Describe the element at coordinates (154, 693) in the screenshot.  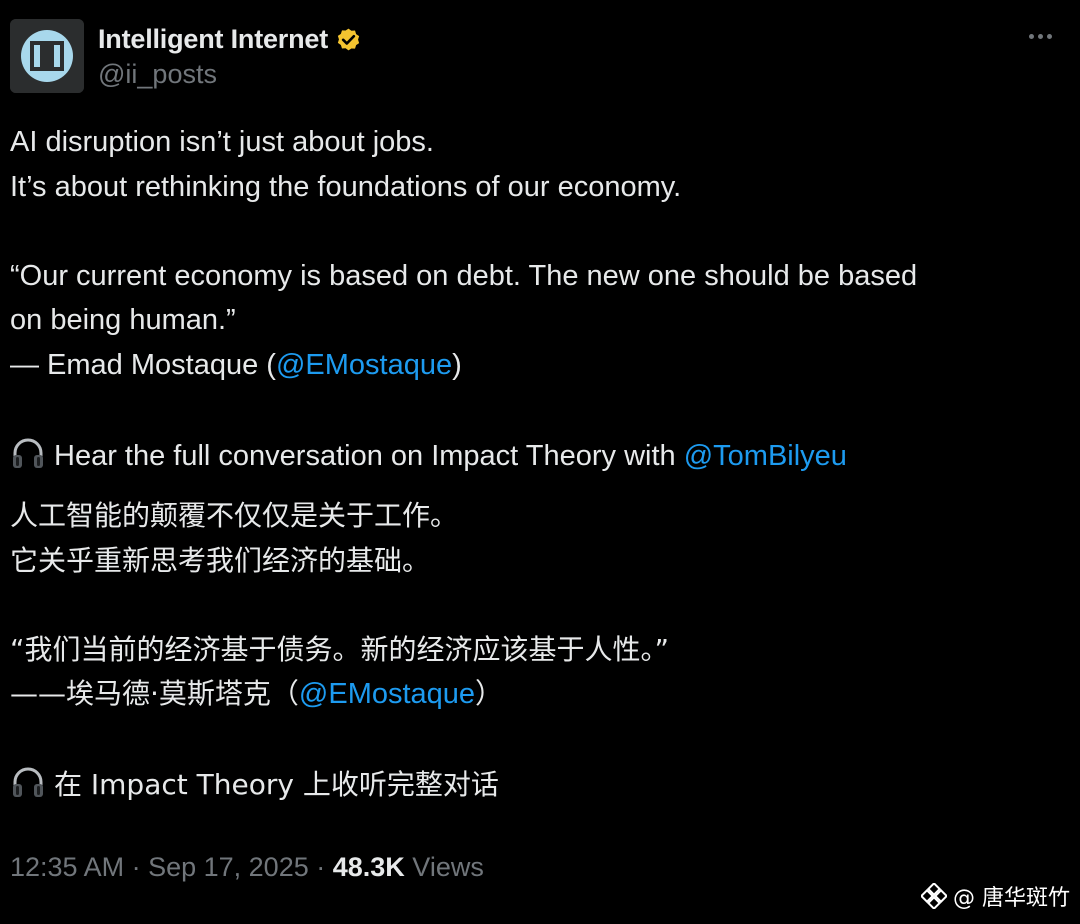
I see `attribution-prefix: ——埃马德·莫斯塔克（` at that location.